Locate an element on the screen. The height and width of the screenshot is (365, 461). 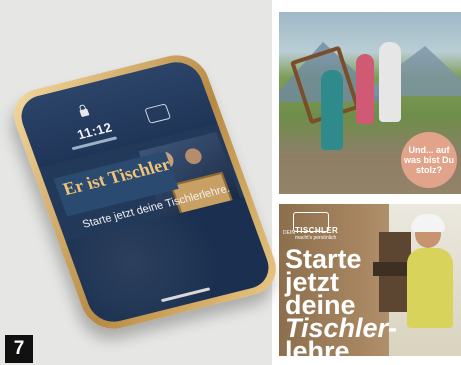
ad-headline: Starte jetzt deine Tischler- lehre is located at coordinates (341, 301).